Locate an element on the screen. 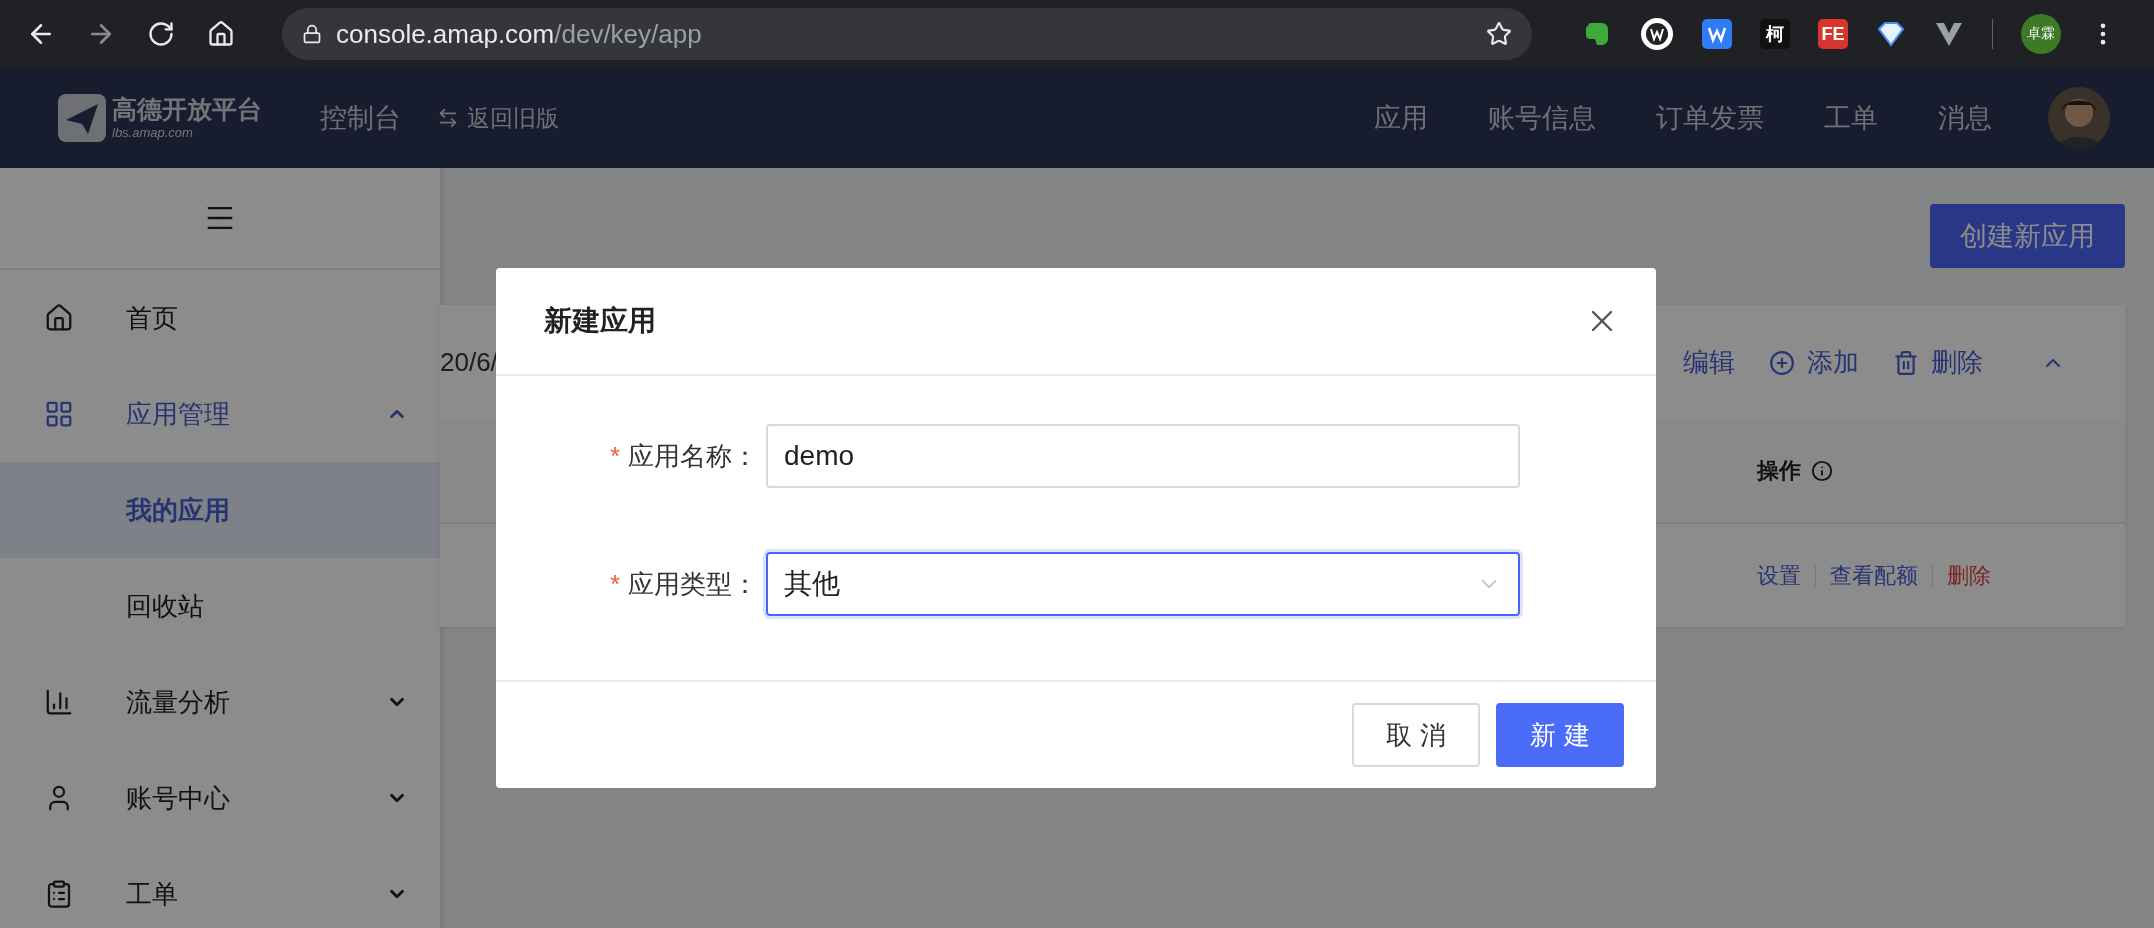  chart-icon is located at coordinates (59, 702).